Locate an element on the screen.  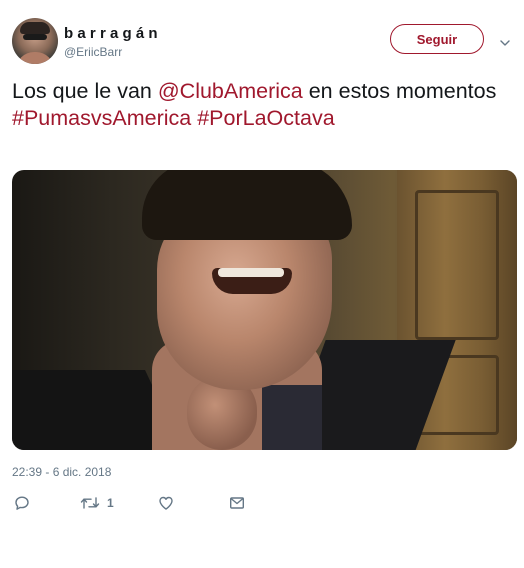
user-handle: @EriicBarr is located at coordinates (93, 52).